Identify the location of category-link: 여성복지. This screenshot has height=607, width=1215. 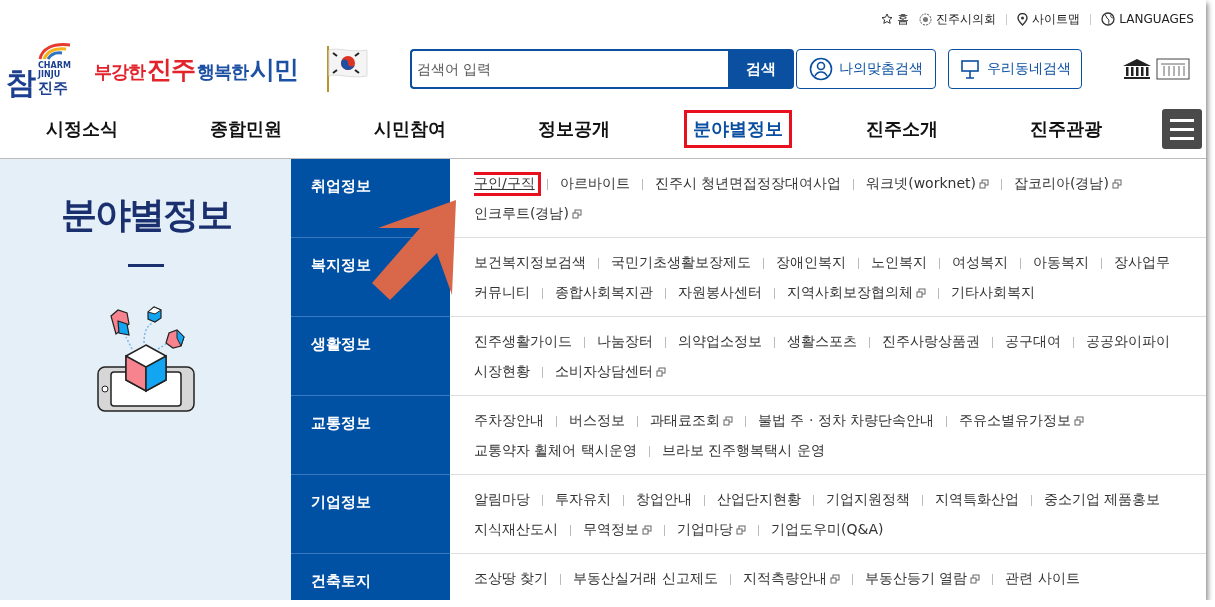
(980, 263).